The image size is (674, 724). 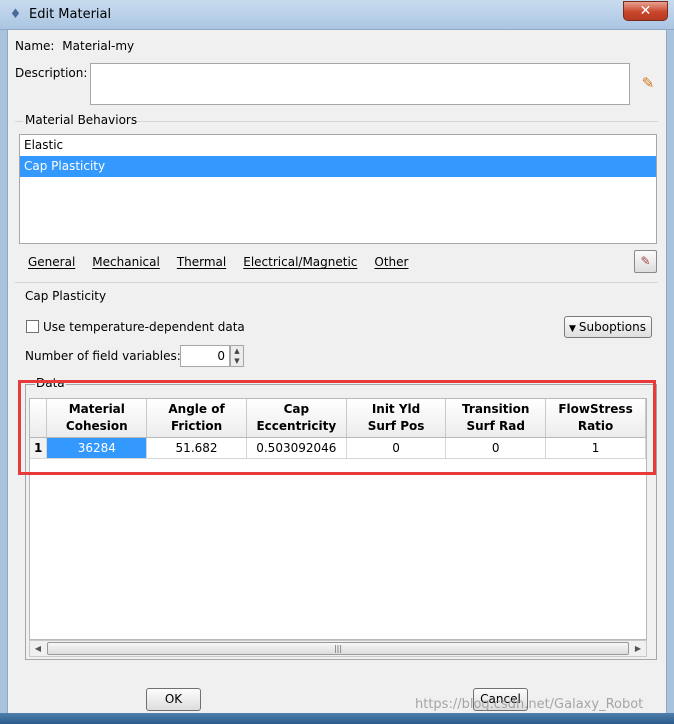 What do you see at coordinates (144, 327) in the screenshot?
I see `temperature-dependent-label: Use temperature-dependent data` at bounding box center [144, 327].